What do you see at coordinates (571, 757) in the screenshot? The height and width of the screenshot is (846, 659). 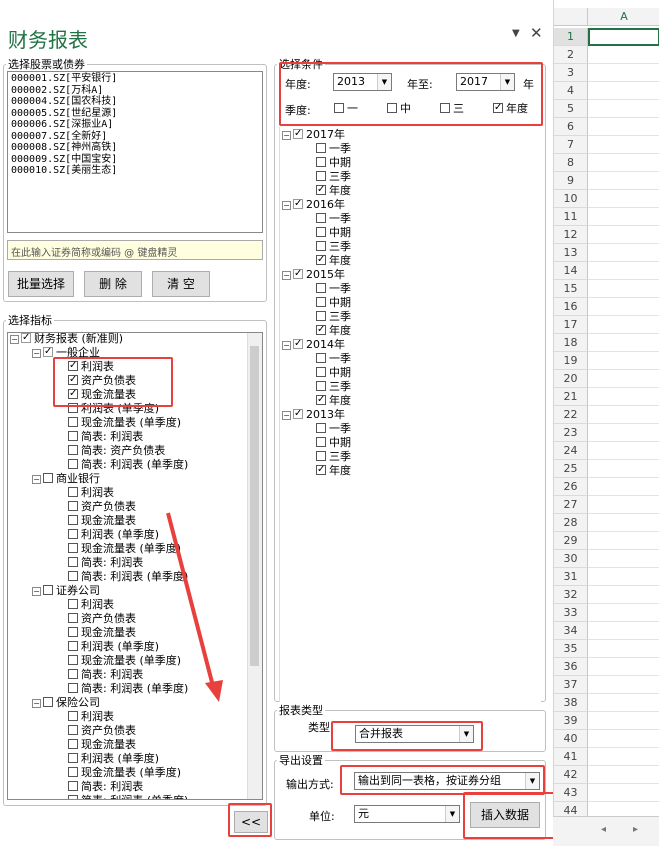 I see `row-header: 41` at bounding box center [571, 757].